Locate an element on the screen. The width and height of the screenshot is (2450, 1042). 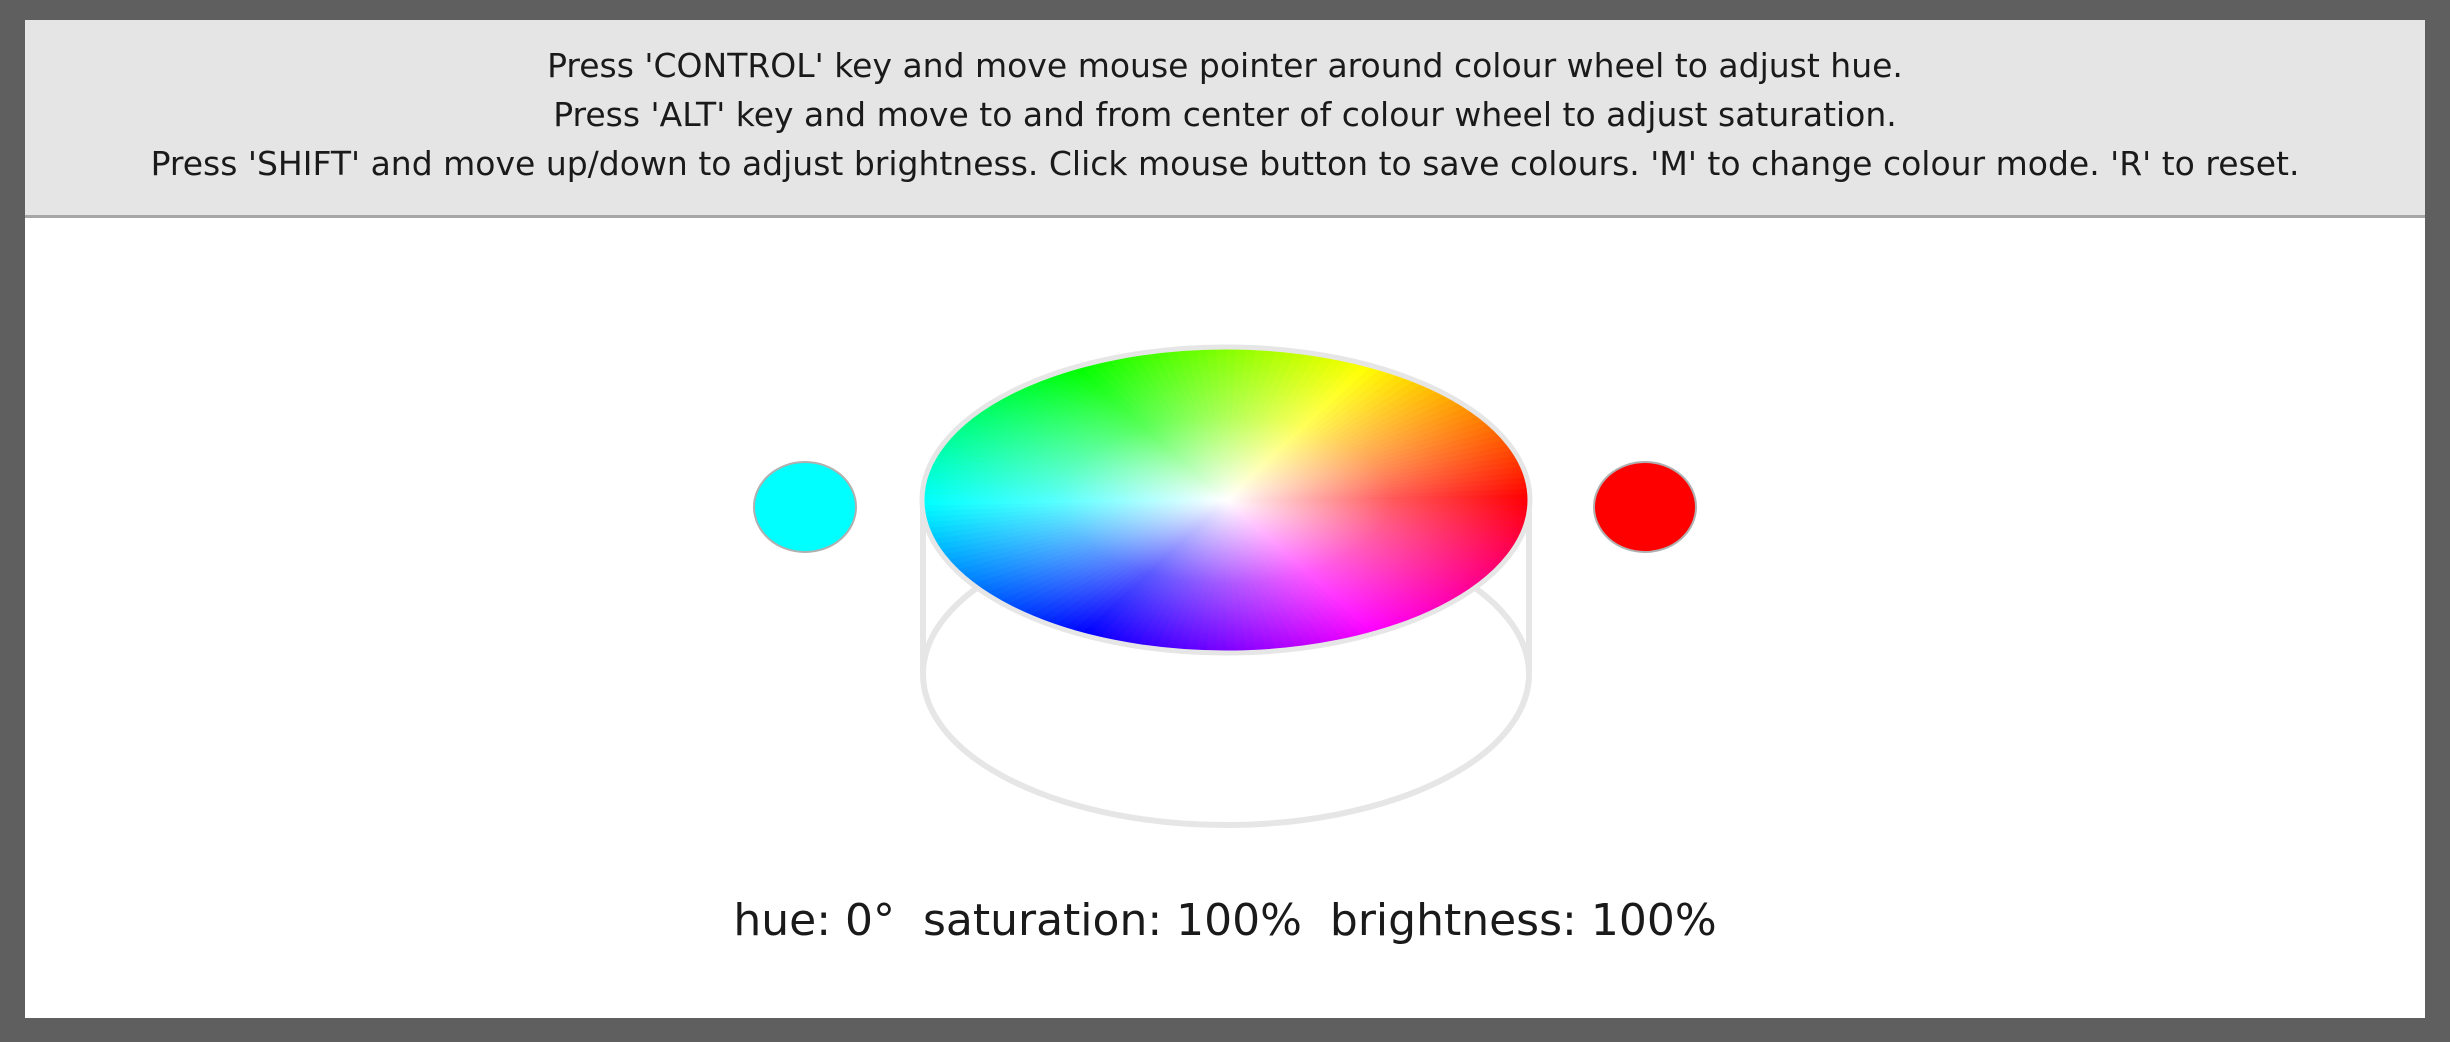
saved-colour-swatch-left is located at coordinates (805, 507).